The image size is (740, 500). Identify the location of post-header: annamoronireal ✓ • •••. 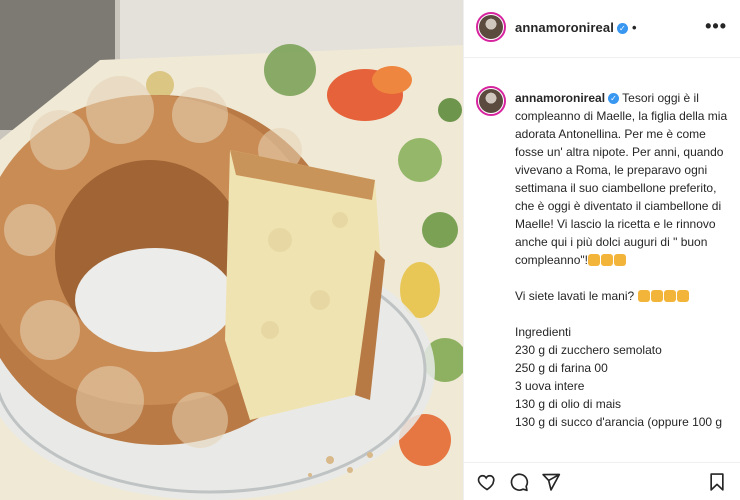
(602, 29).